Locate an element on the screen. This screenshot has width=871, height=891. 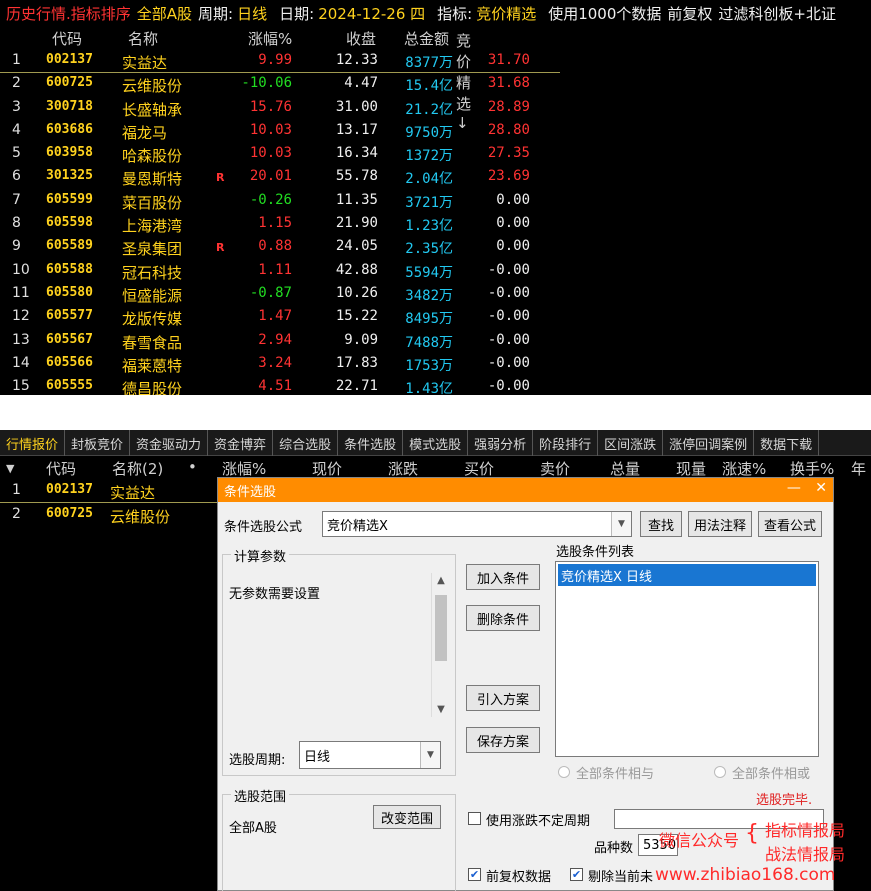
date-value: 2024-12-26 四 is located at coordinates (371, 14).